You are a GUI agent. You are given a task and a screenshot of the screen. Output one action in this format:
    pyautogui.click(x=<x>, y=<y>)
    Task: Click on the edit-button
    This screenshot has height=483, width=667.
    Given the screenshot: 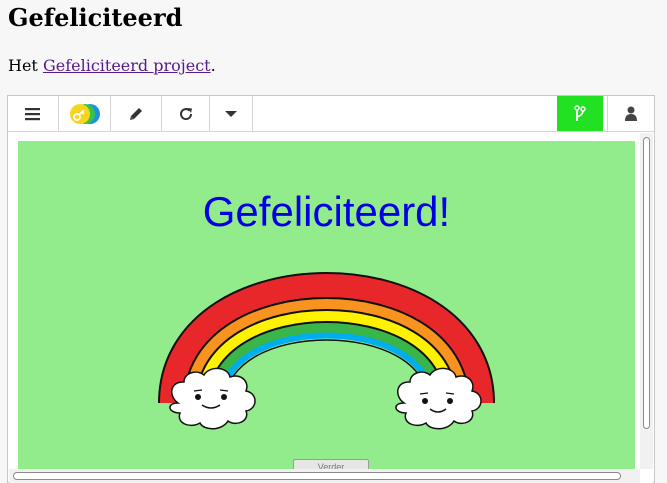 What is the action you would take?
    pyautogui.click(x=136, y=113)
    